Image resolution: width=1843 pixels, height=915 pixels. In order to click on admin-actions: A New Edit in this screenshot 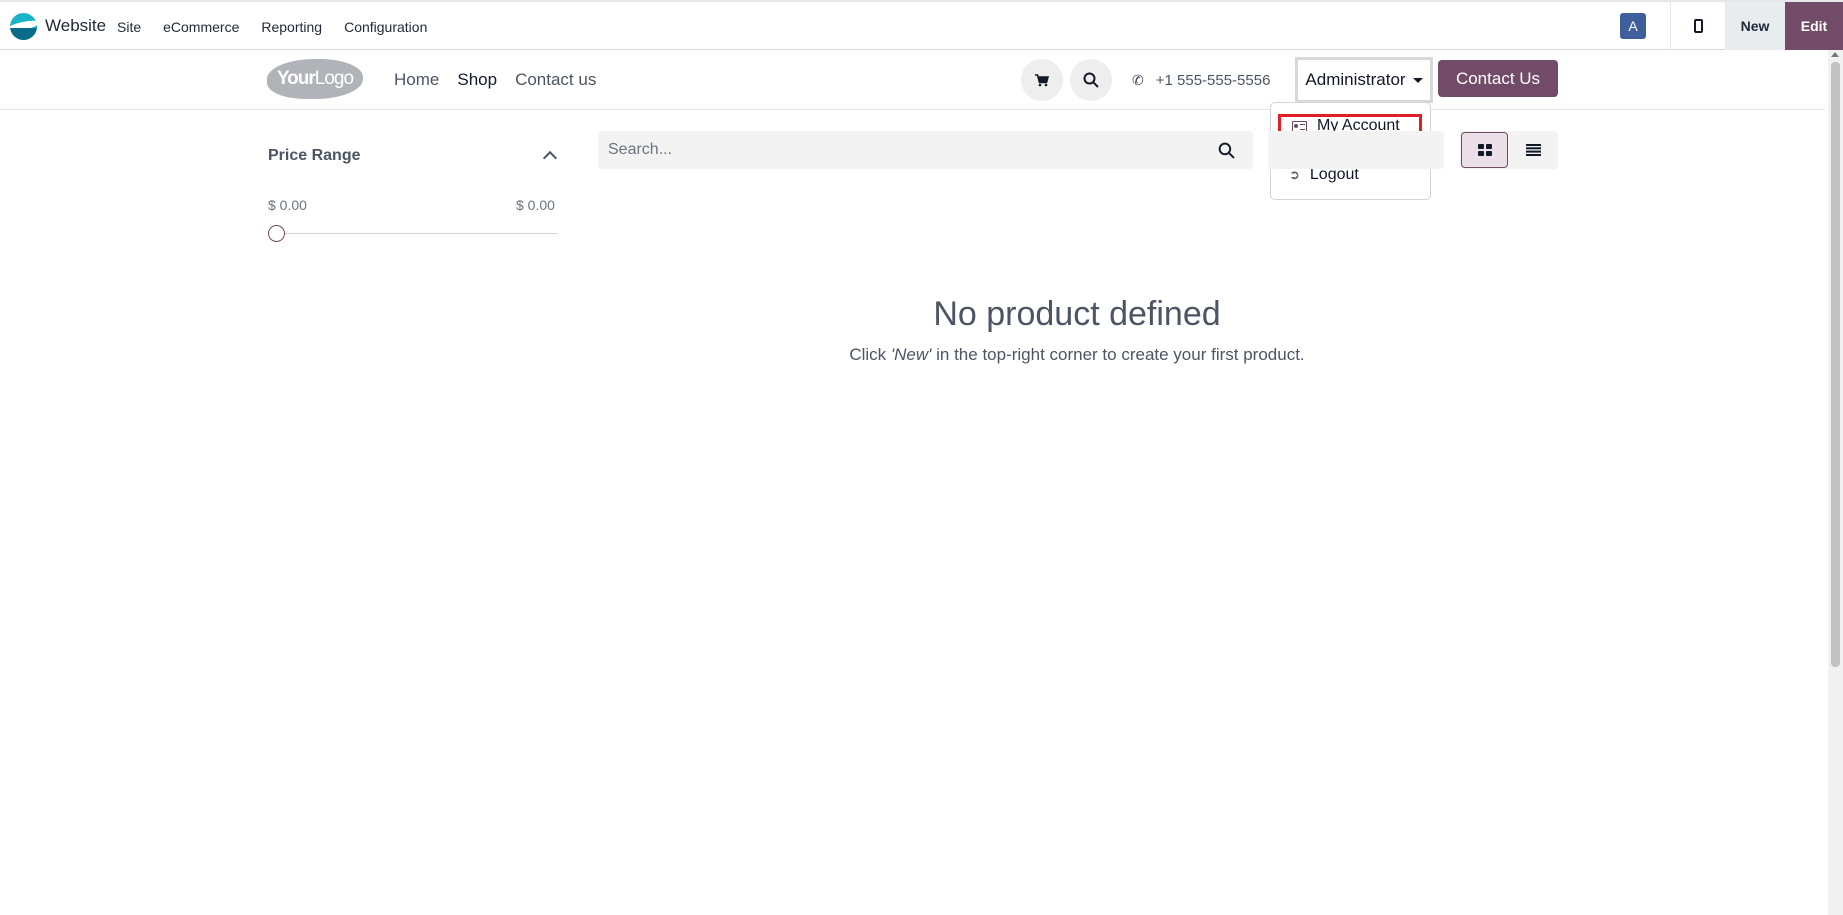, I will do `click(1731, 26)`.